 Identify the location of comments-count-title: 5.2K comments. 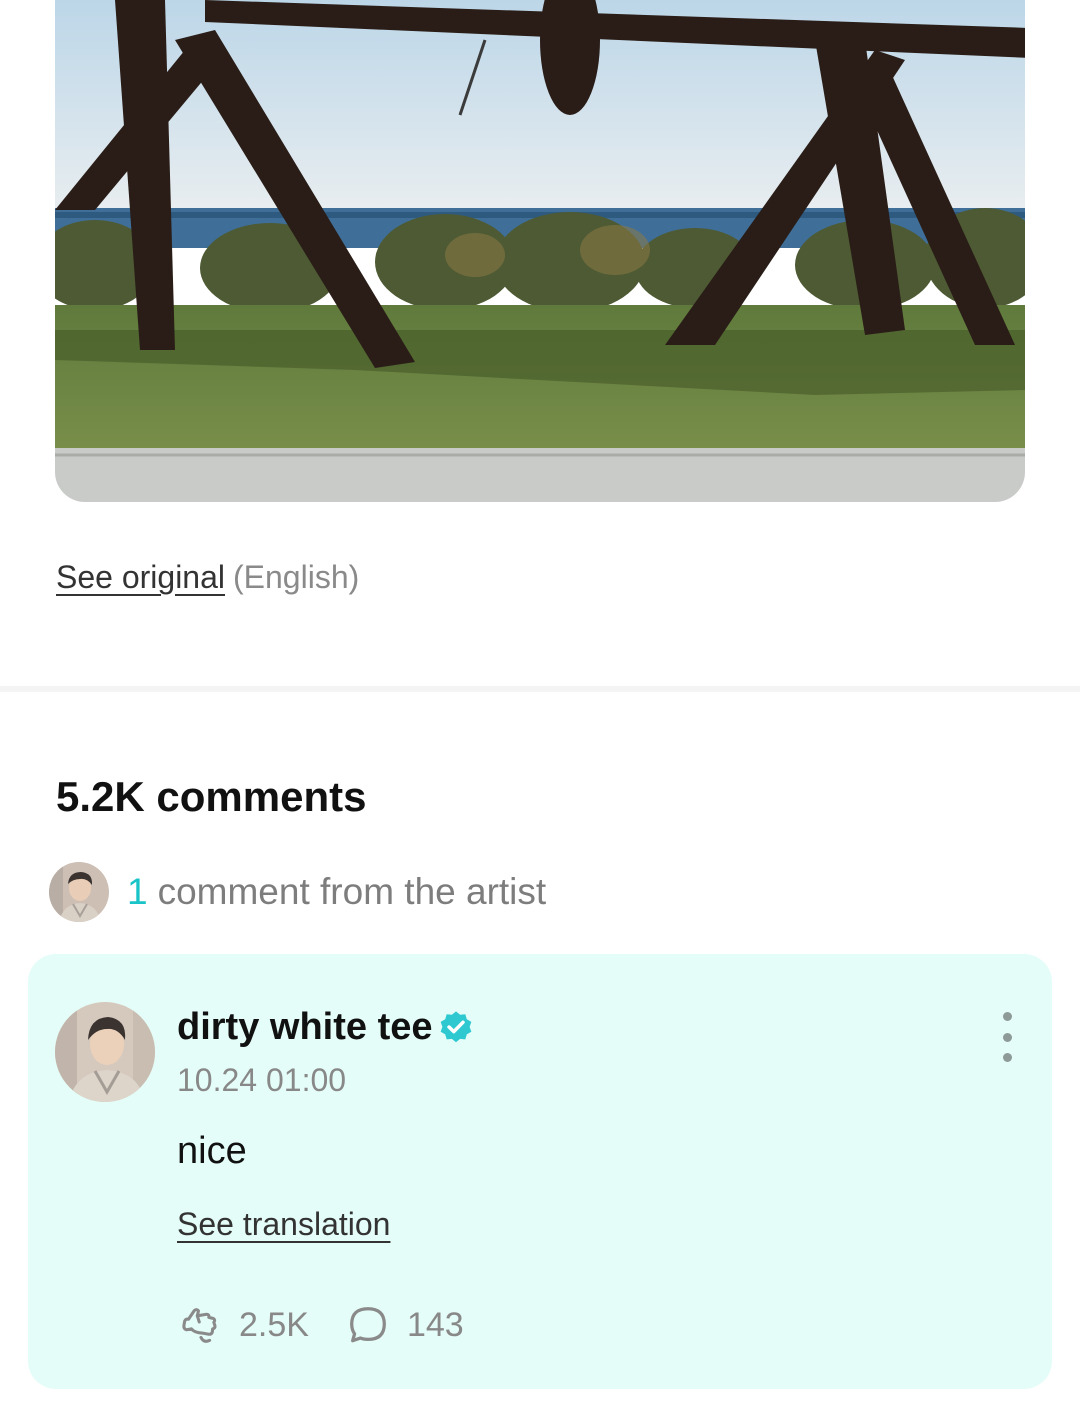
(211, 796).